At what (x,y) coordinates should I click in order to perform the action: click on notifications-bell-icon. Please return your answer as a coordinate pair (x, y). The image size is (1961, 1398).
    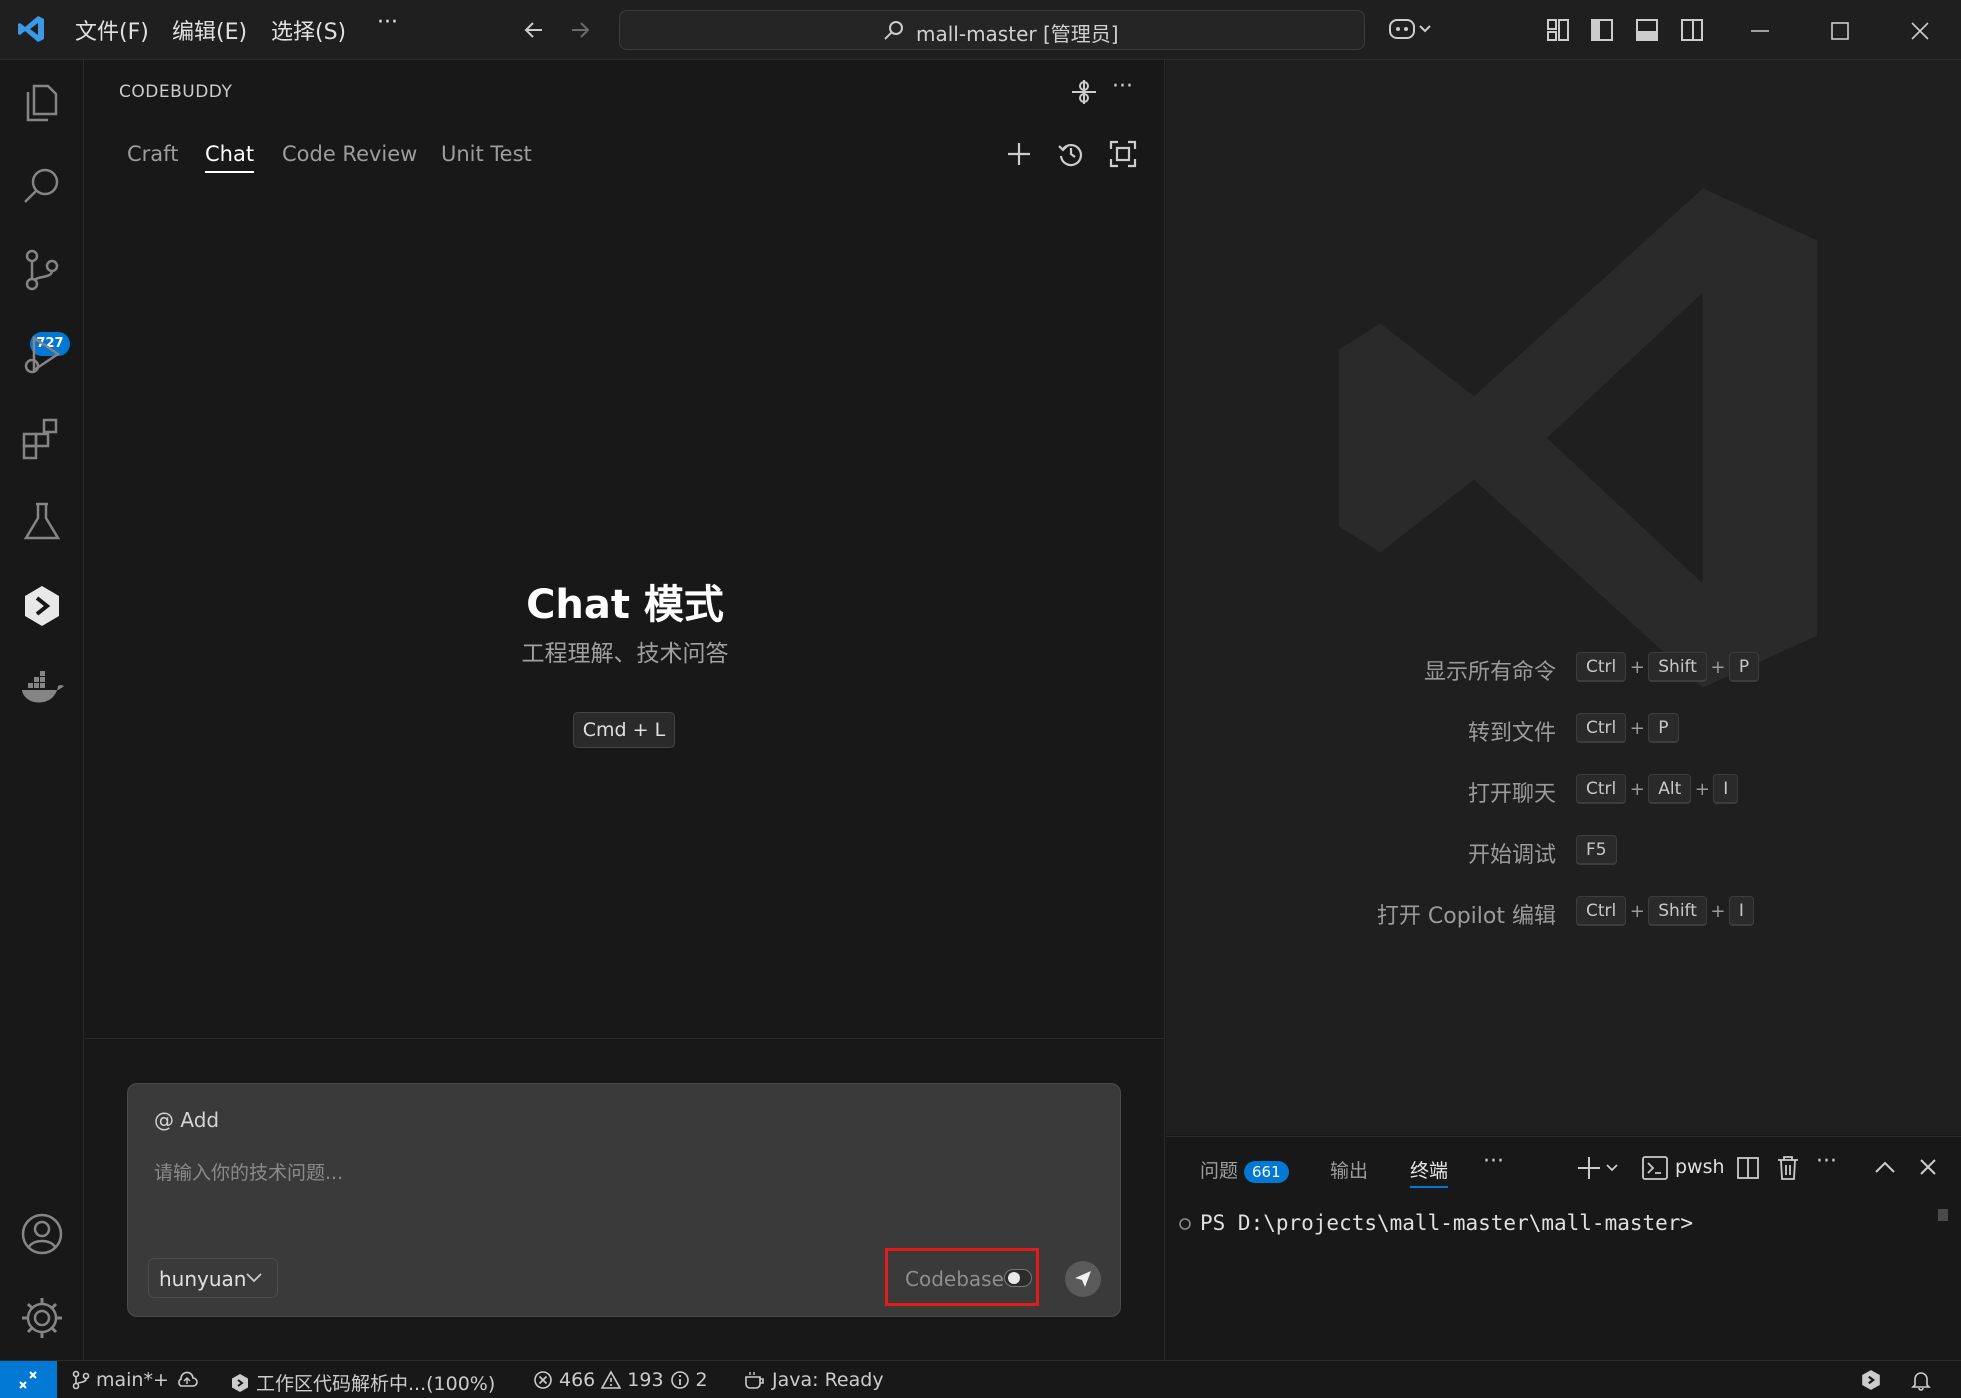
    Looking at the image, I should click on (1921, 1380).